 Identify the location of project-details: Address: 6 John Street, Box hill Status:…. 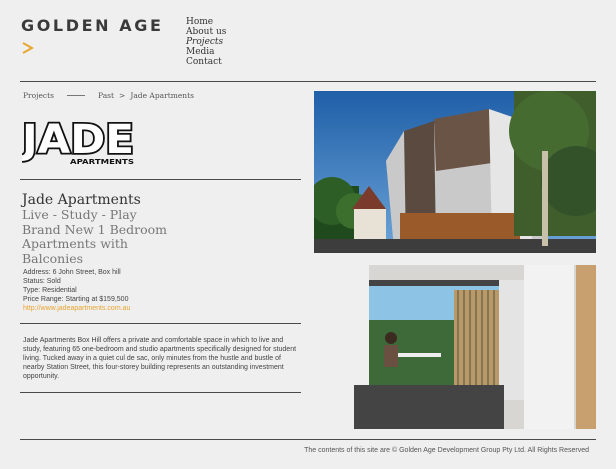
(76, 290).